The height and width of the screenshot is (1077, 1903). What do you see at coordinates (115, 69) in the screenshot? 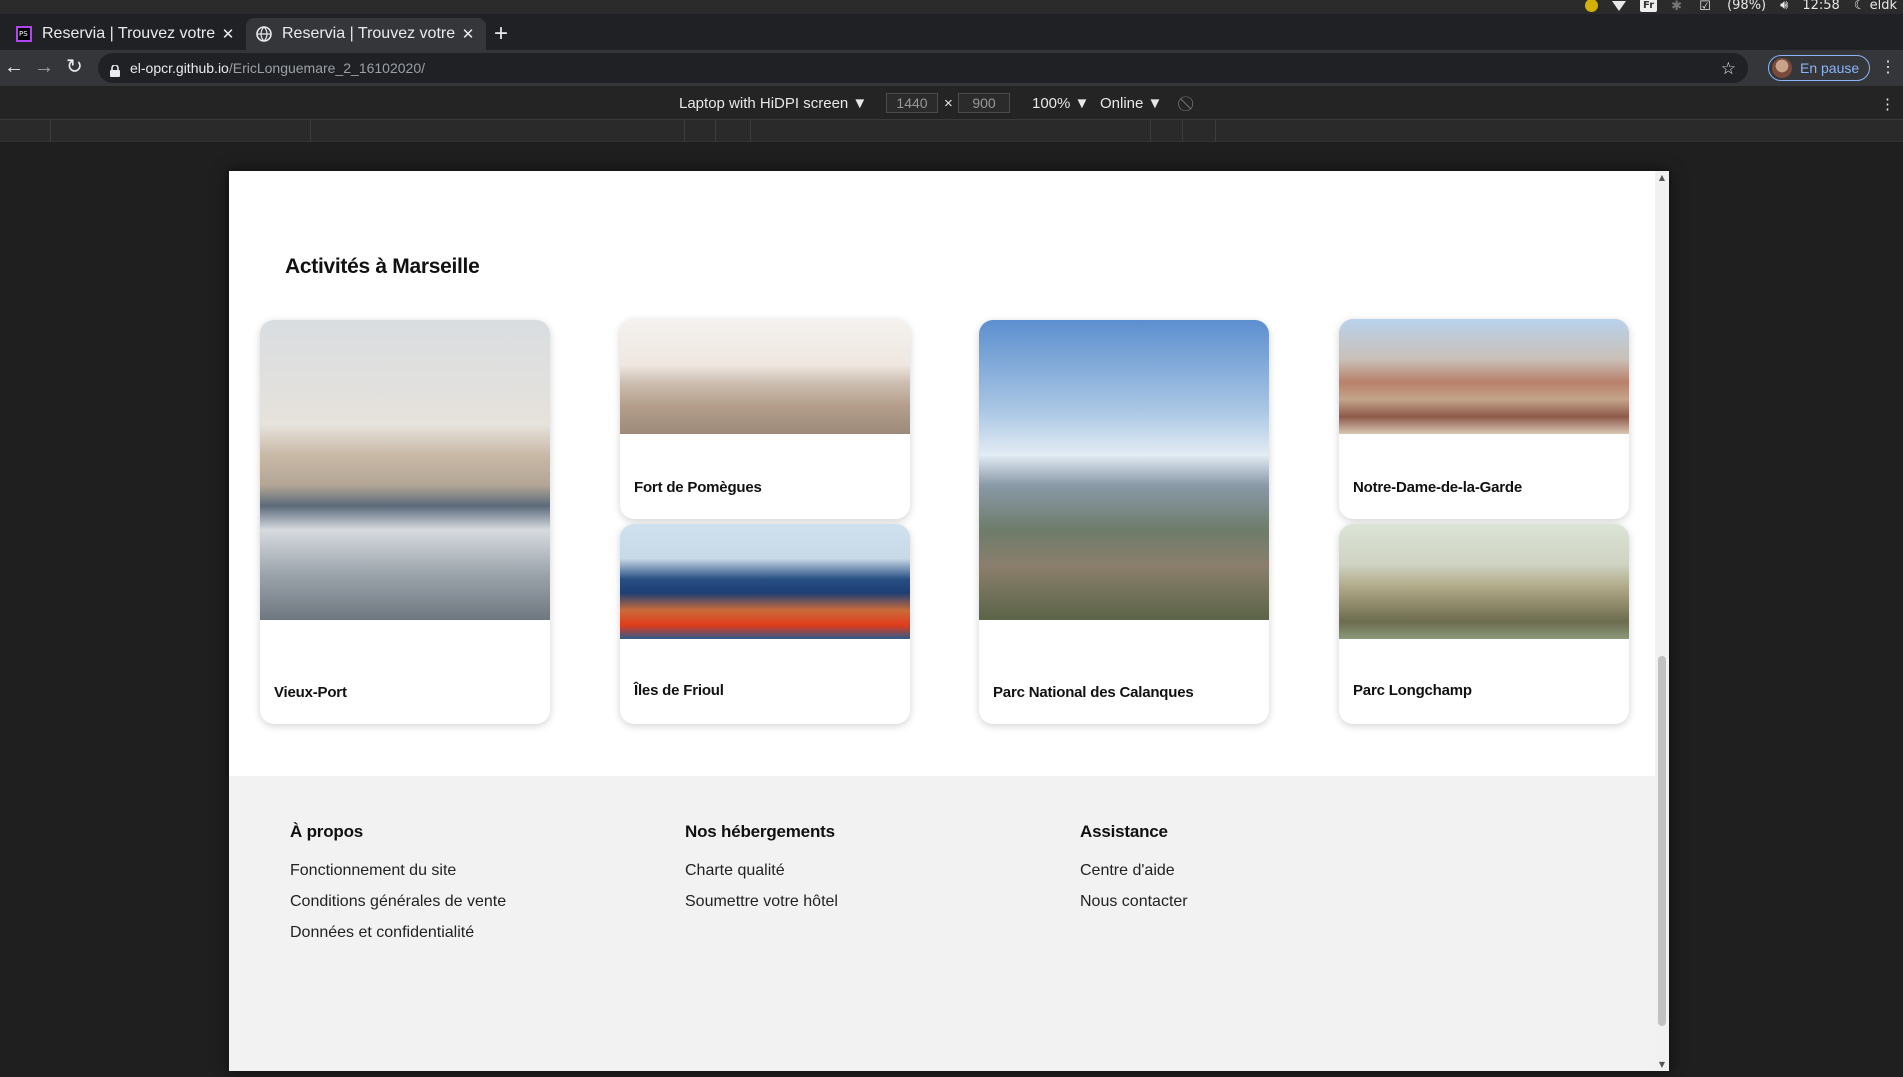
I see `lock-icon` at bounding box center [115, 69].